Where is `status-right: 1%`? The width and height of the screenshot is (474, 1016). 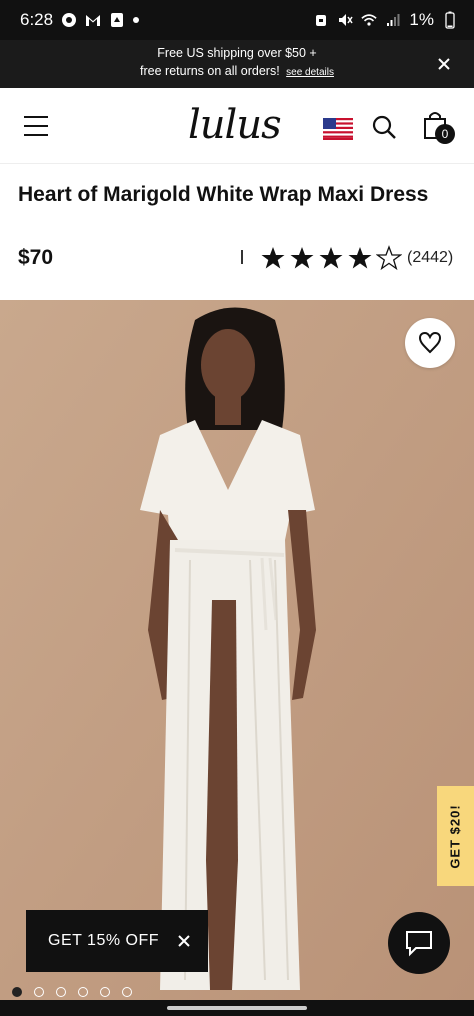
status-right: 1% is located at coordinates (385, 20).